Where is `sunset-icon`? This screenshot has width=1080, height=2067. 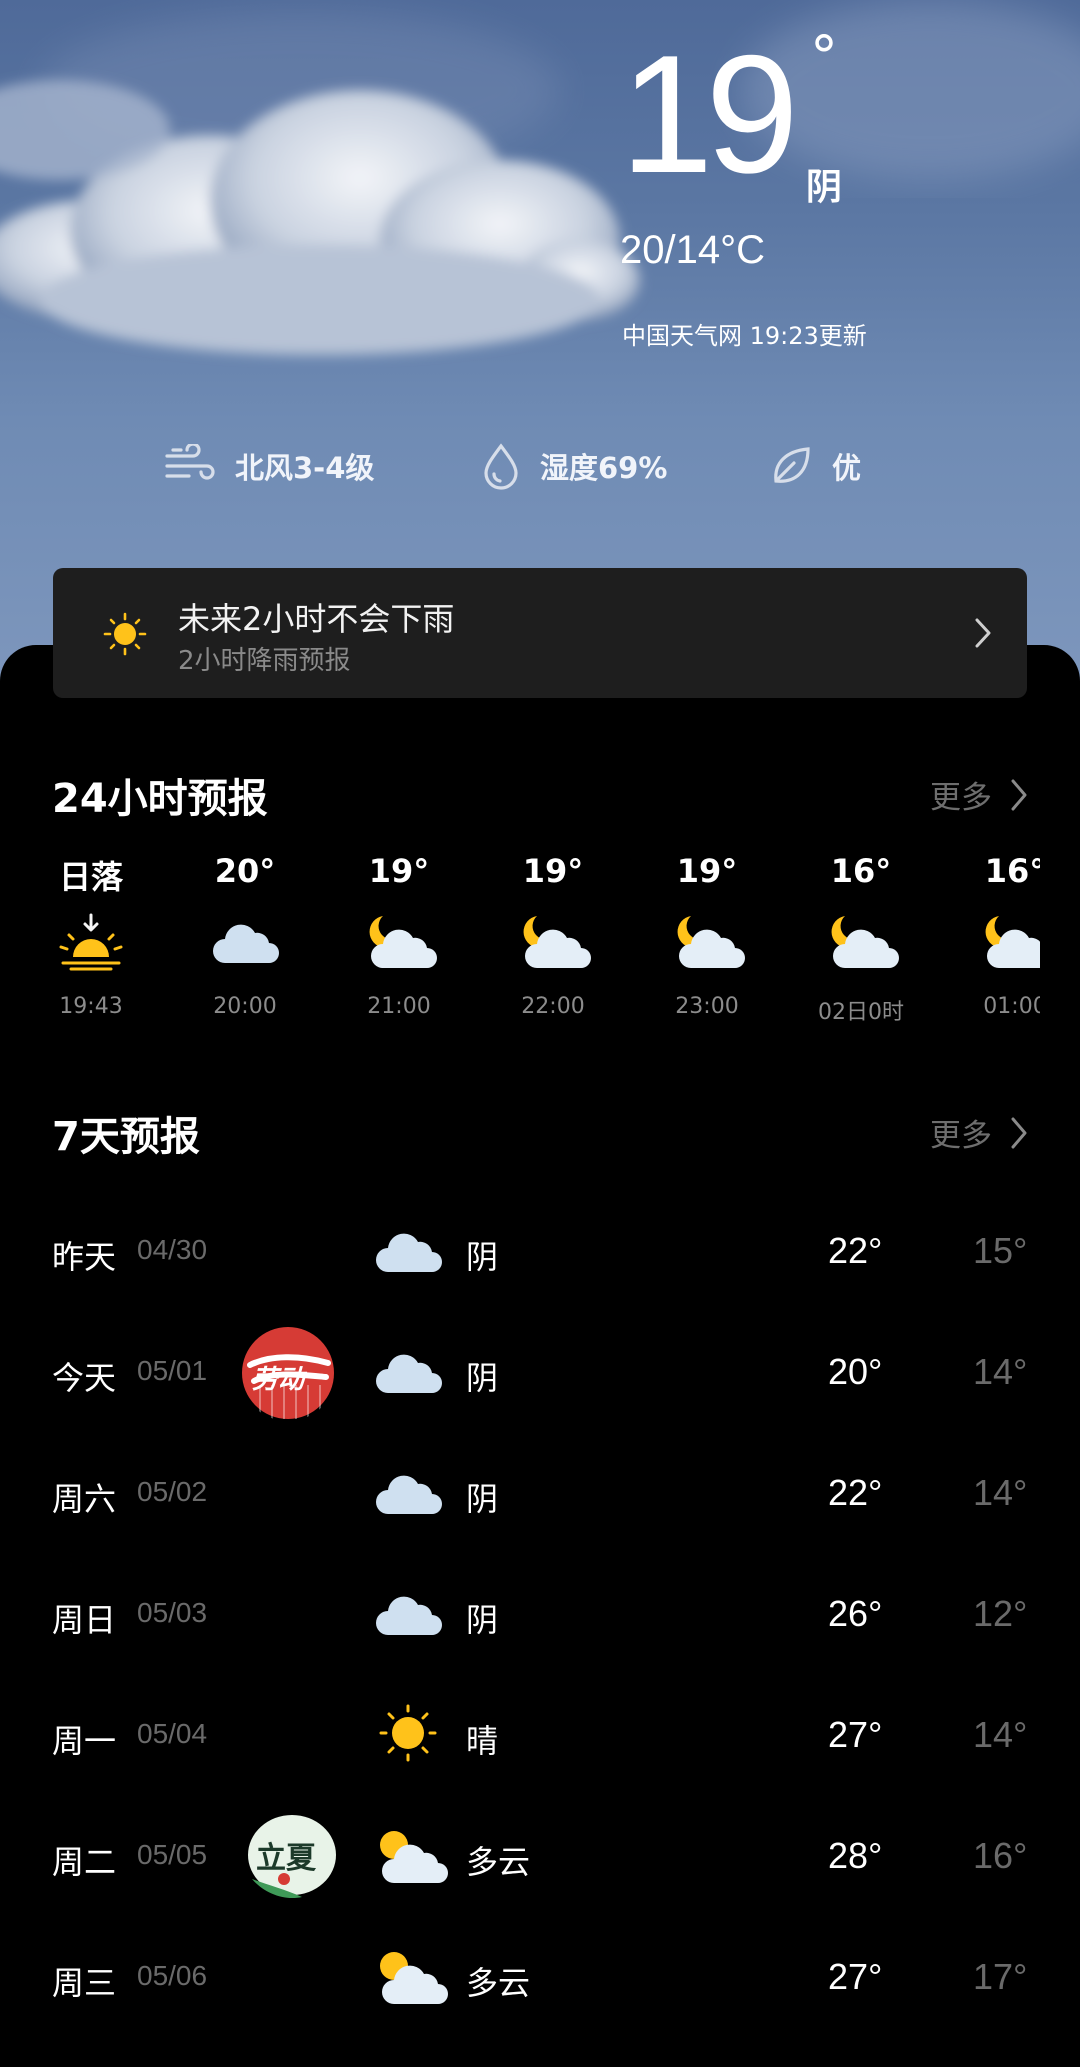
sunset-icon is located at coordinates (91, 942).